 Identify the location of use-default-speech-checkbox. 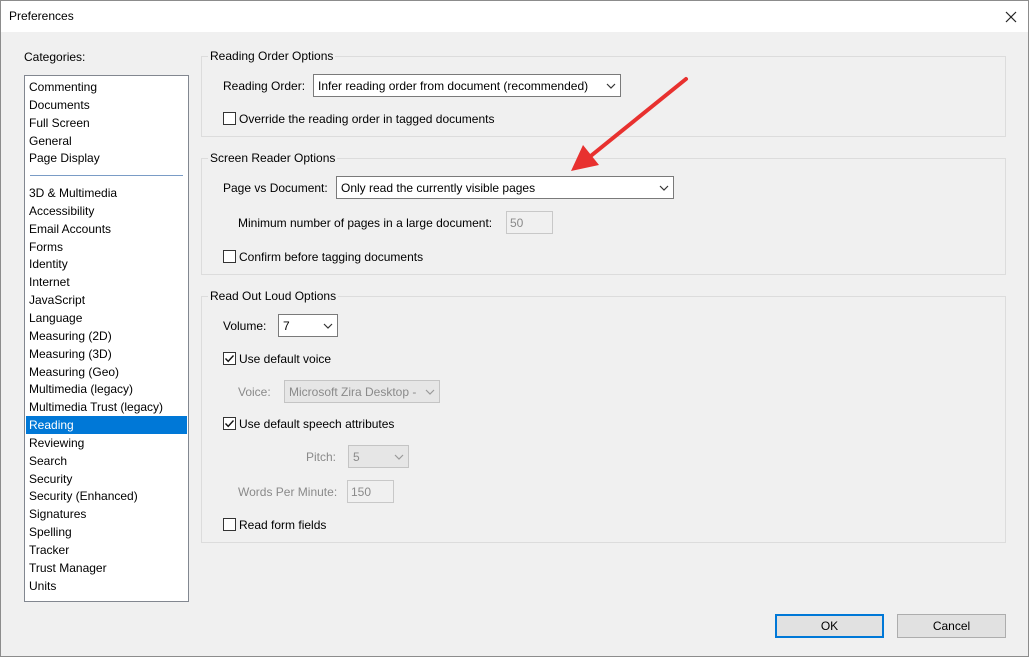
(229, 423).